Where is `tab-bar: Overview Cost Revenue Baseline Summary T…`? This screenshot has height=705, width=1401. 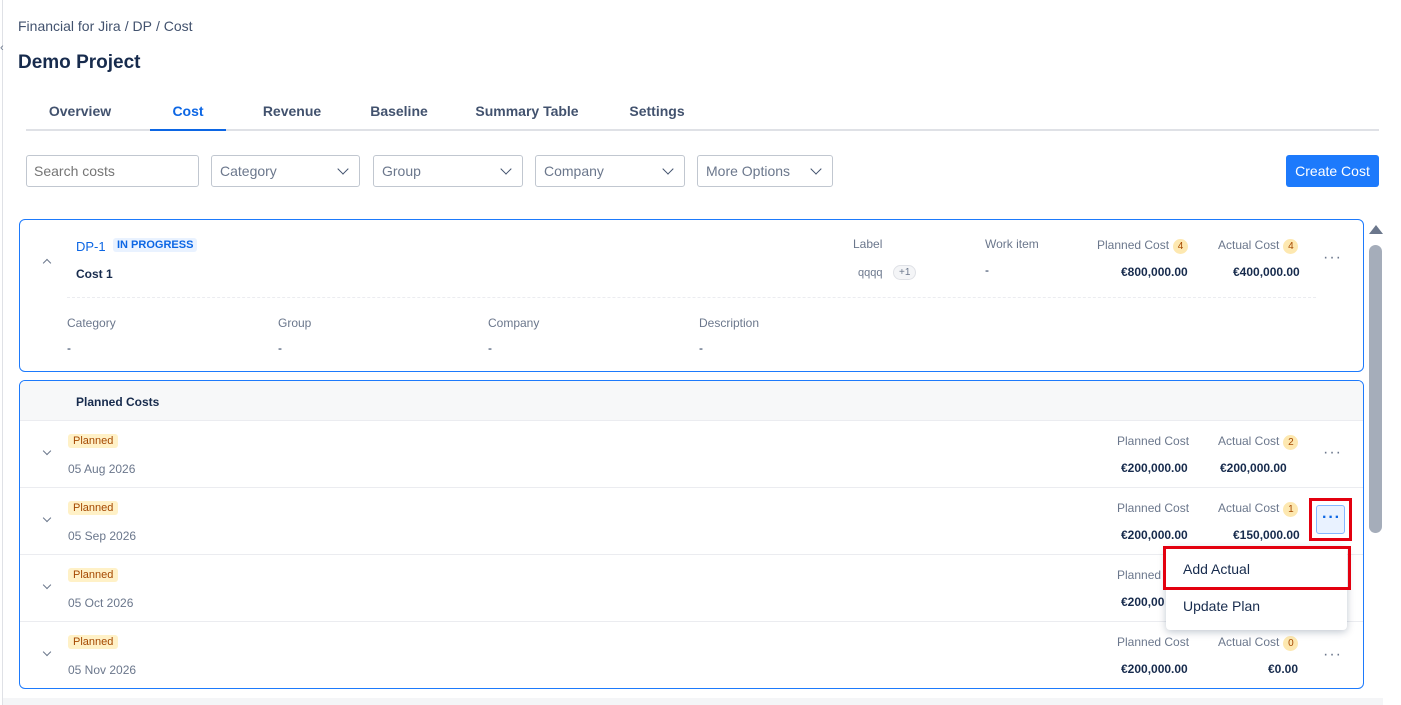 tab-bar: Overview Cost Revenue Baseline Summary T… is located at coordinates (702, 117).